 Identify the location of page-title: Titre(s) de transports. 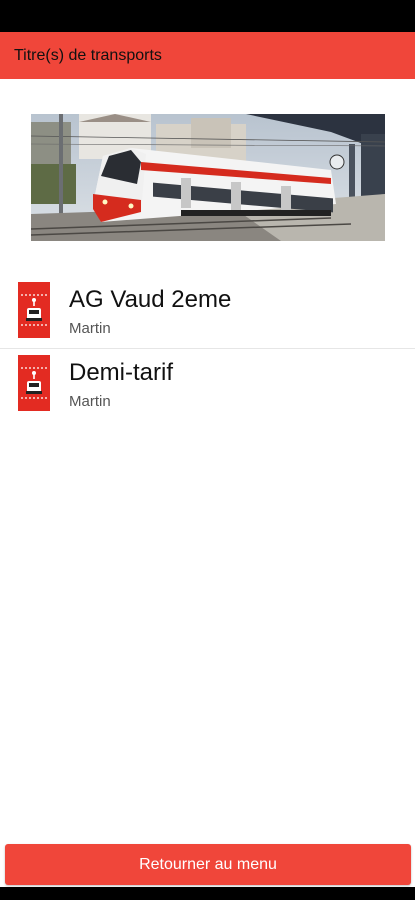
(88, 55).